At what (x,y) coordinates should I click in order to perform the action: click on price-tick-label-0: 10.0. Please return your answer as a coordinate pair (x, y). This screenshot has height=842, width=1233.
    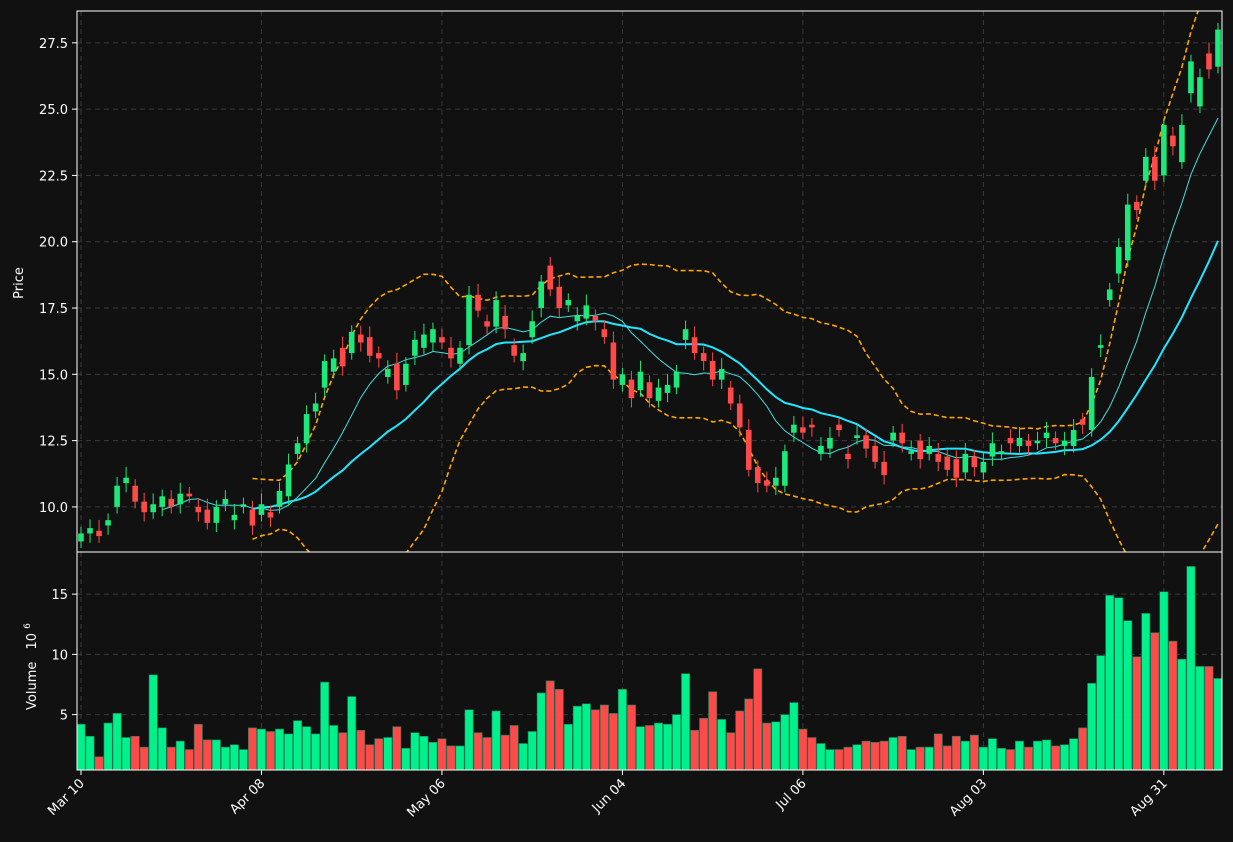
    Looking at the image, I should click on (53, 508).